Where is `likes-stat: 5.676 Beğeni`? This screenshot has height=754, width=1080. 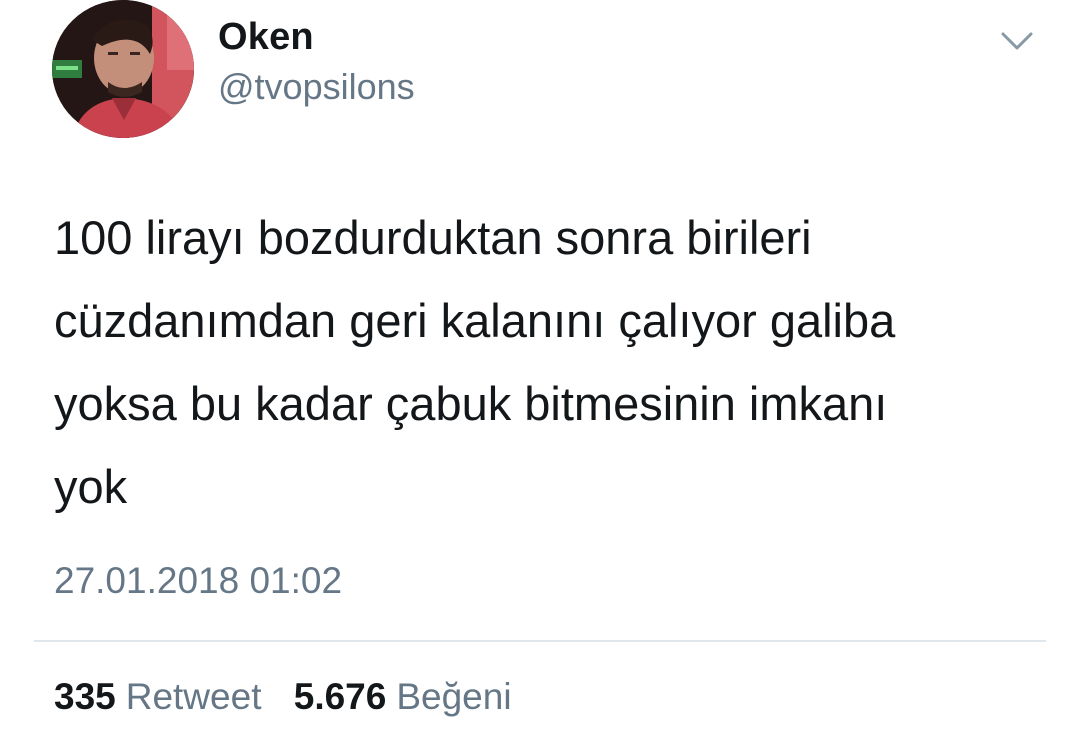
likes-stat: 5.676 Beğeni is located at coordinates (403, 697).